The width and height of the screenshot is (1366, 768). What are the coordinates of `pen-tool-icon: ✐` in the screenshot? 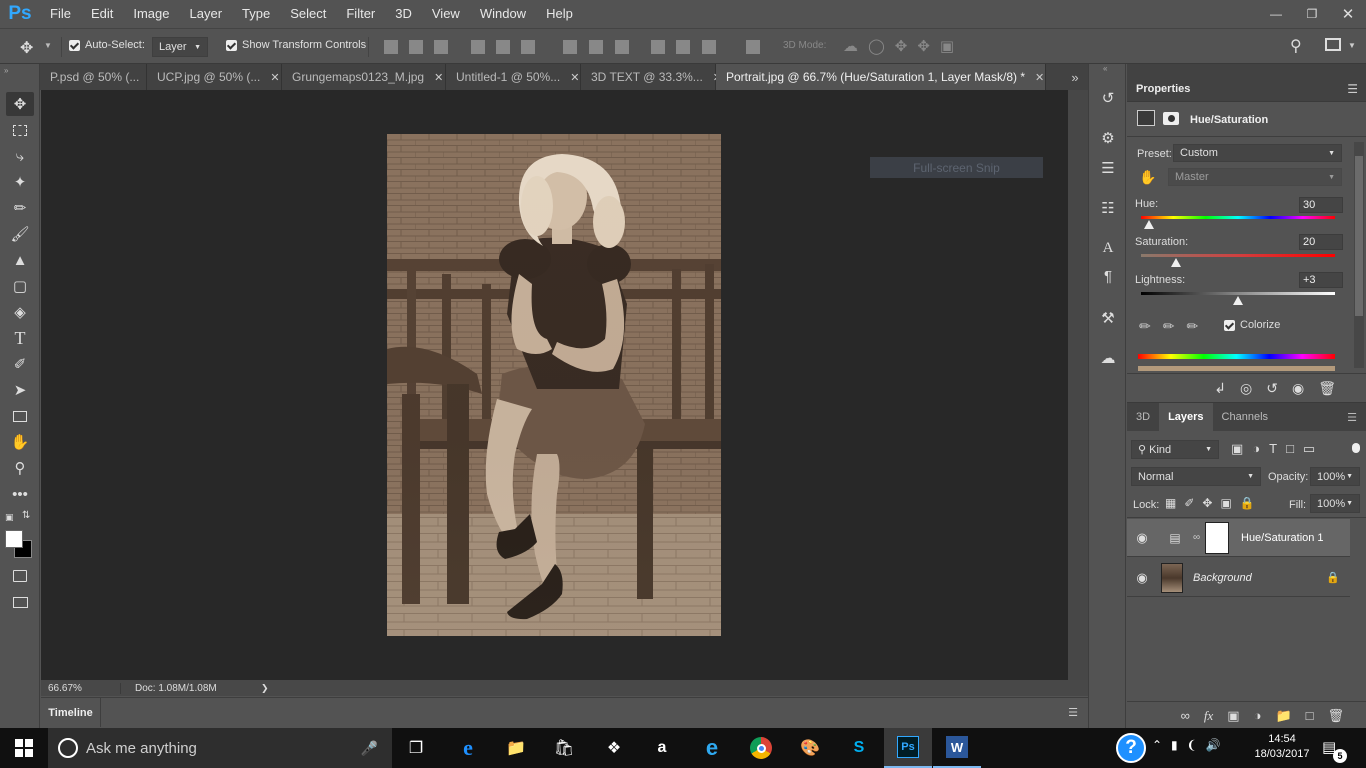 It's located at (20, 364).